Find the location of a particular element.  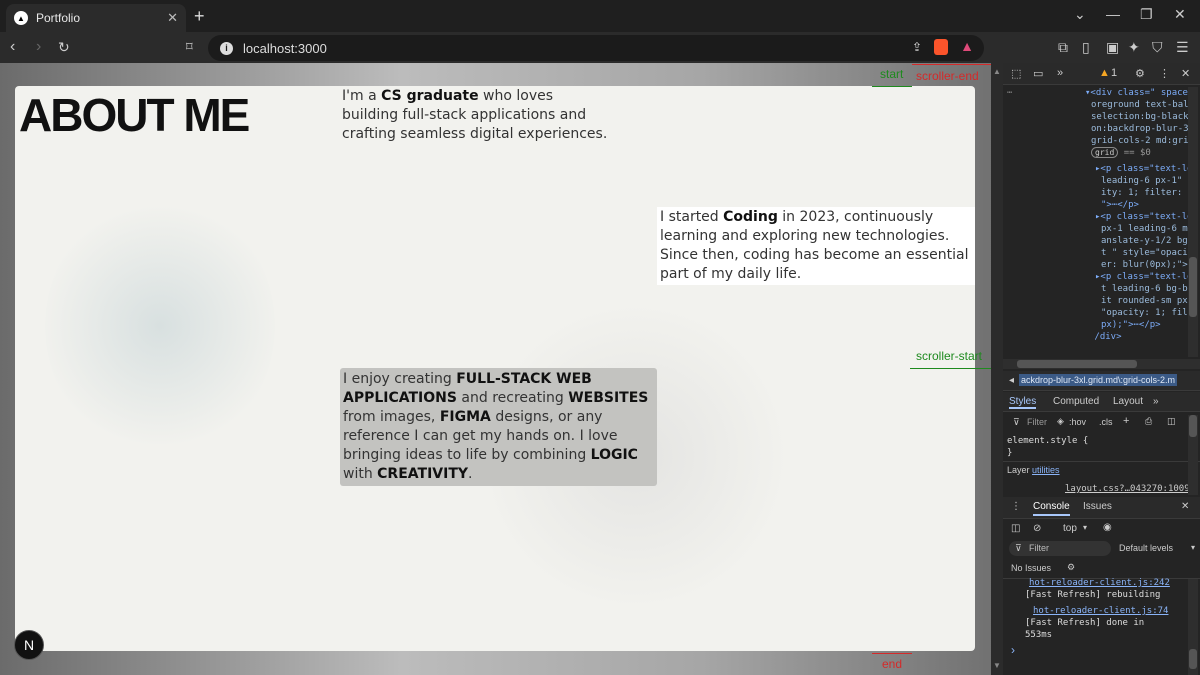

elements-scrollbar is located at coordinates (1193, 222).